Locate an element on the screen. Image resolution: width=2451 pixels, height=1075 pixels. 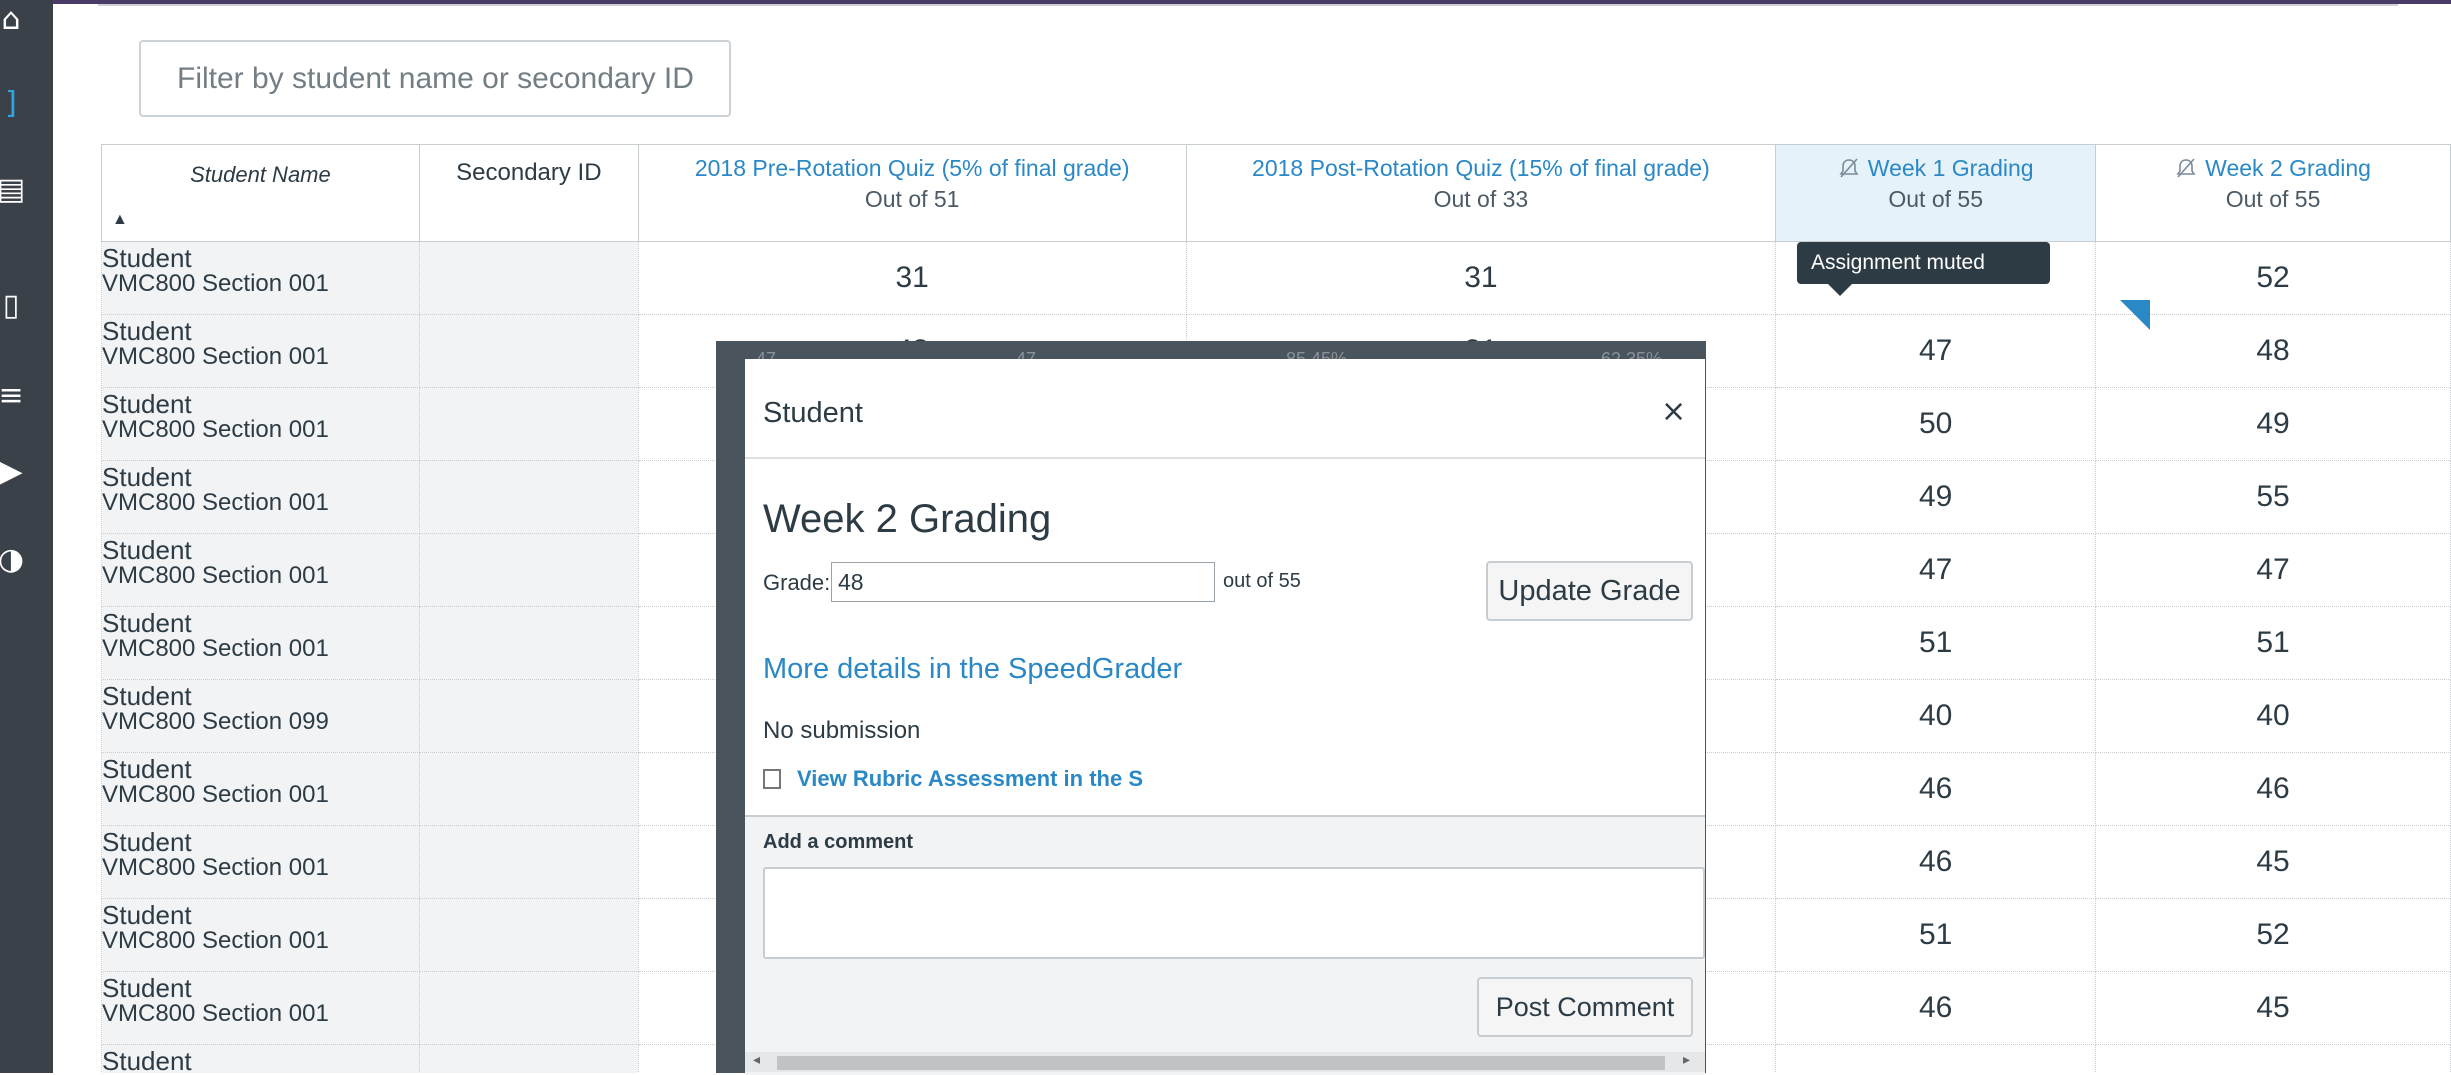
week2-cell: 55 is located at coordinates (2273, 497).